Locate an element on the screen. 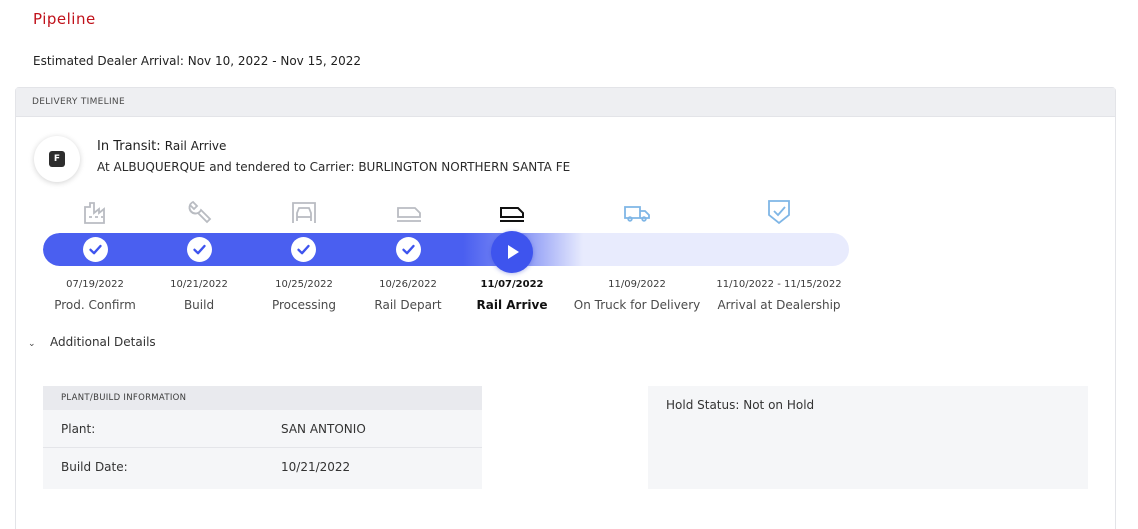 This screenshot has height=529, width=1138. build-date-label: Build Date: is located at coordinates (94, 467).